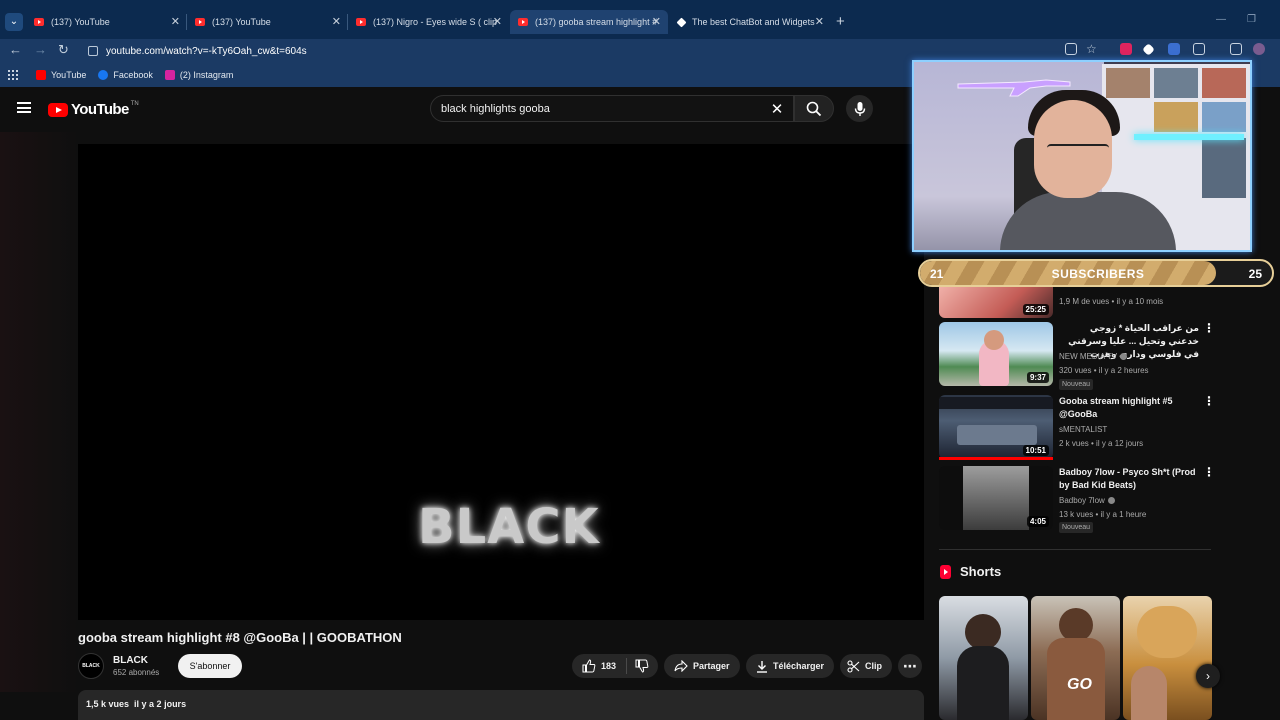 The width and height of the screenshot is (1280, 720). What do you see at coordinates (1091, 49) in the screenshot?
I see `bookmark-star-icon: ☆` at bounding box center [1091, 49].